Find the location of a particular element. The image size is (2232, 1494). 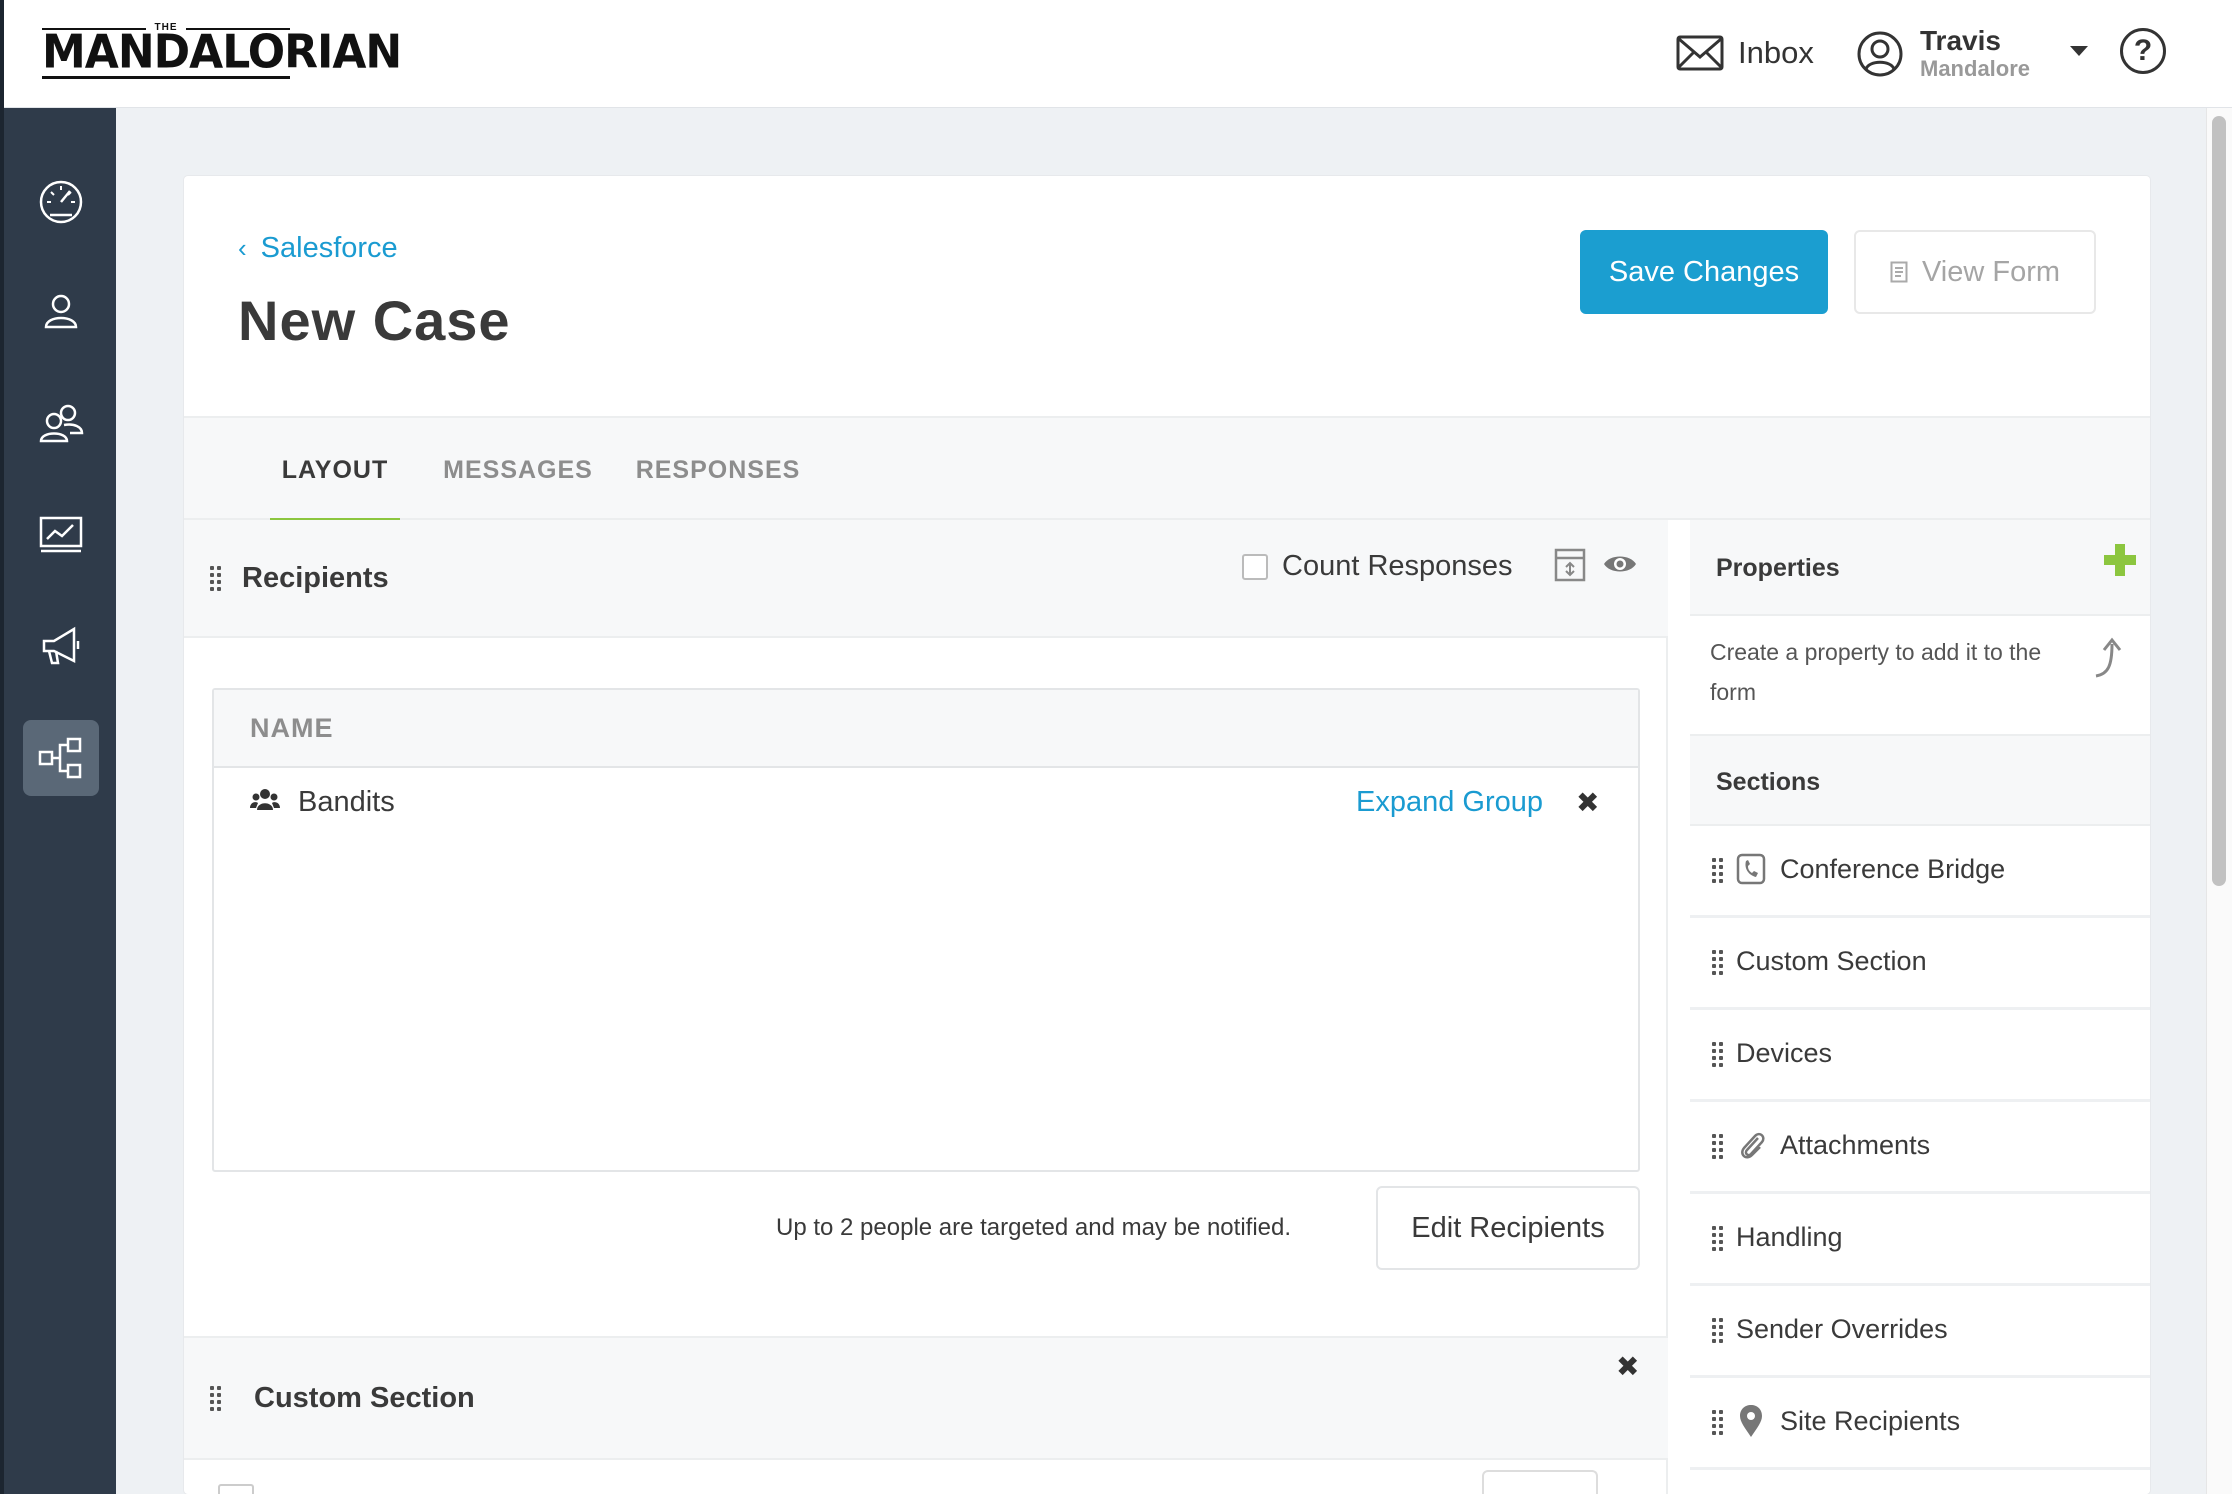

chevron-left-icon: ‹ is located at coordinates (242, 248).